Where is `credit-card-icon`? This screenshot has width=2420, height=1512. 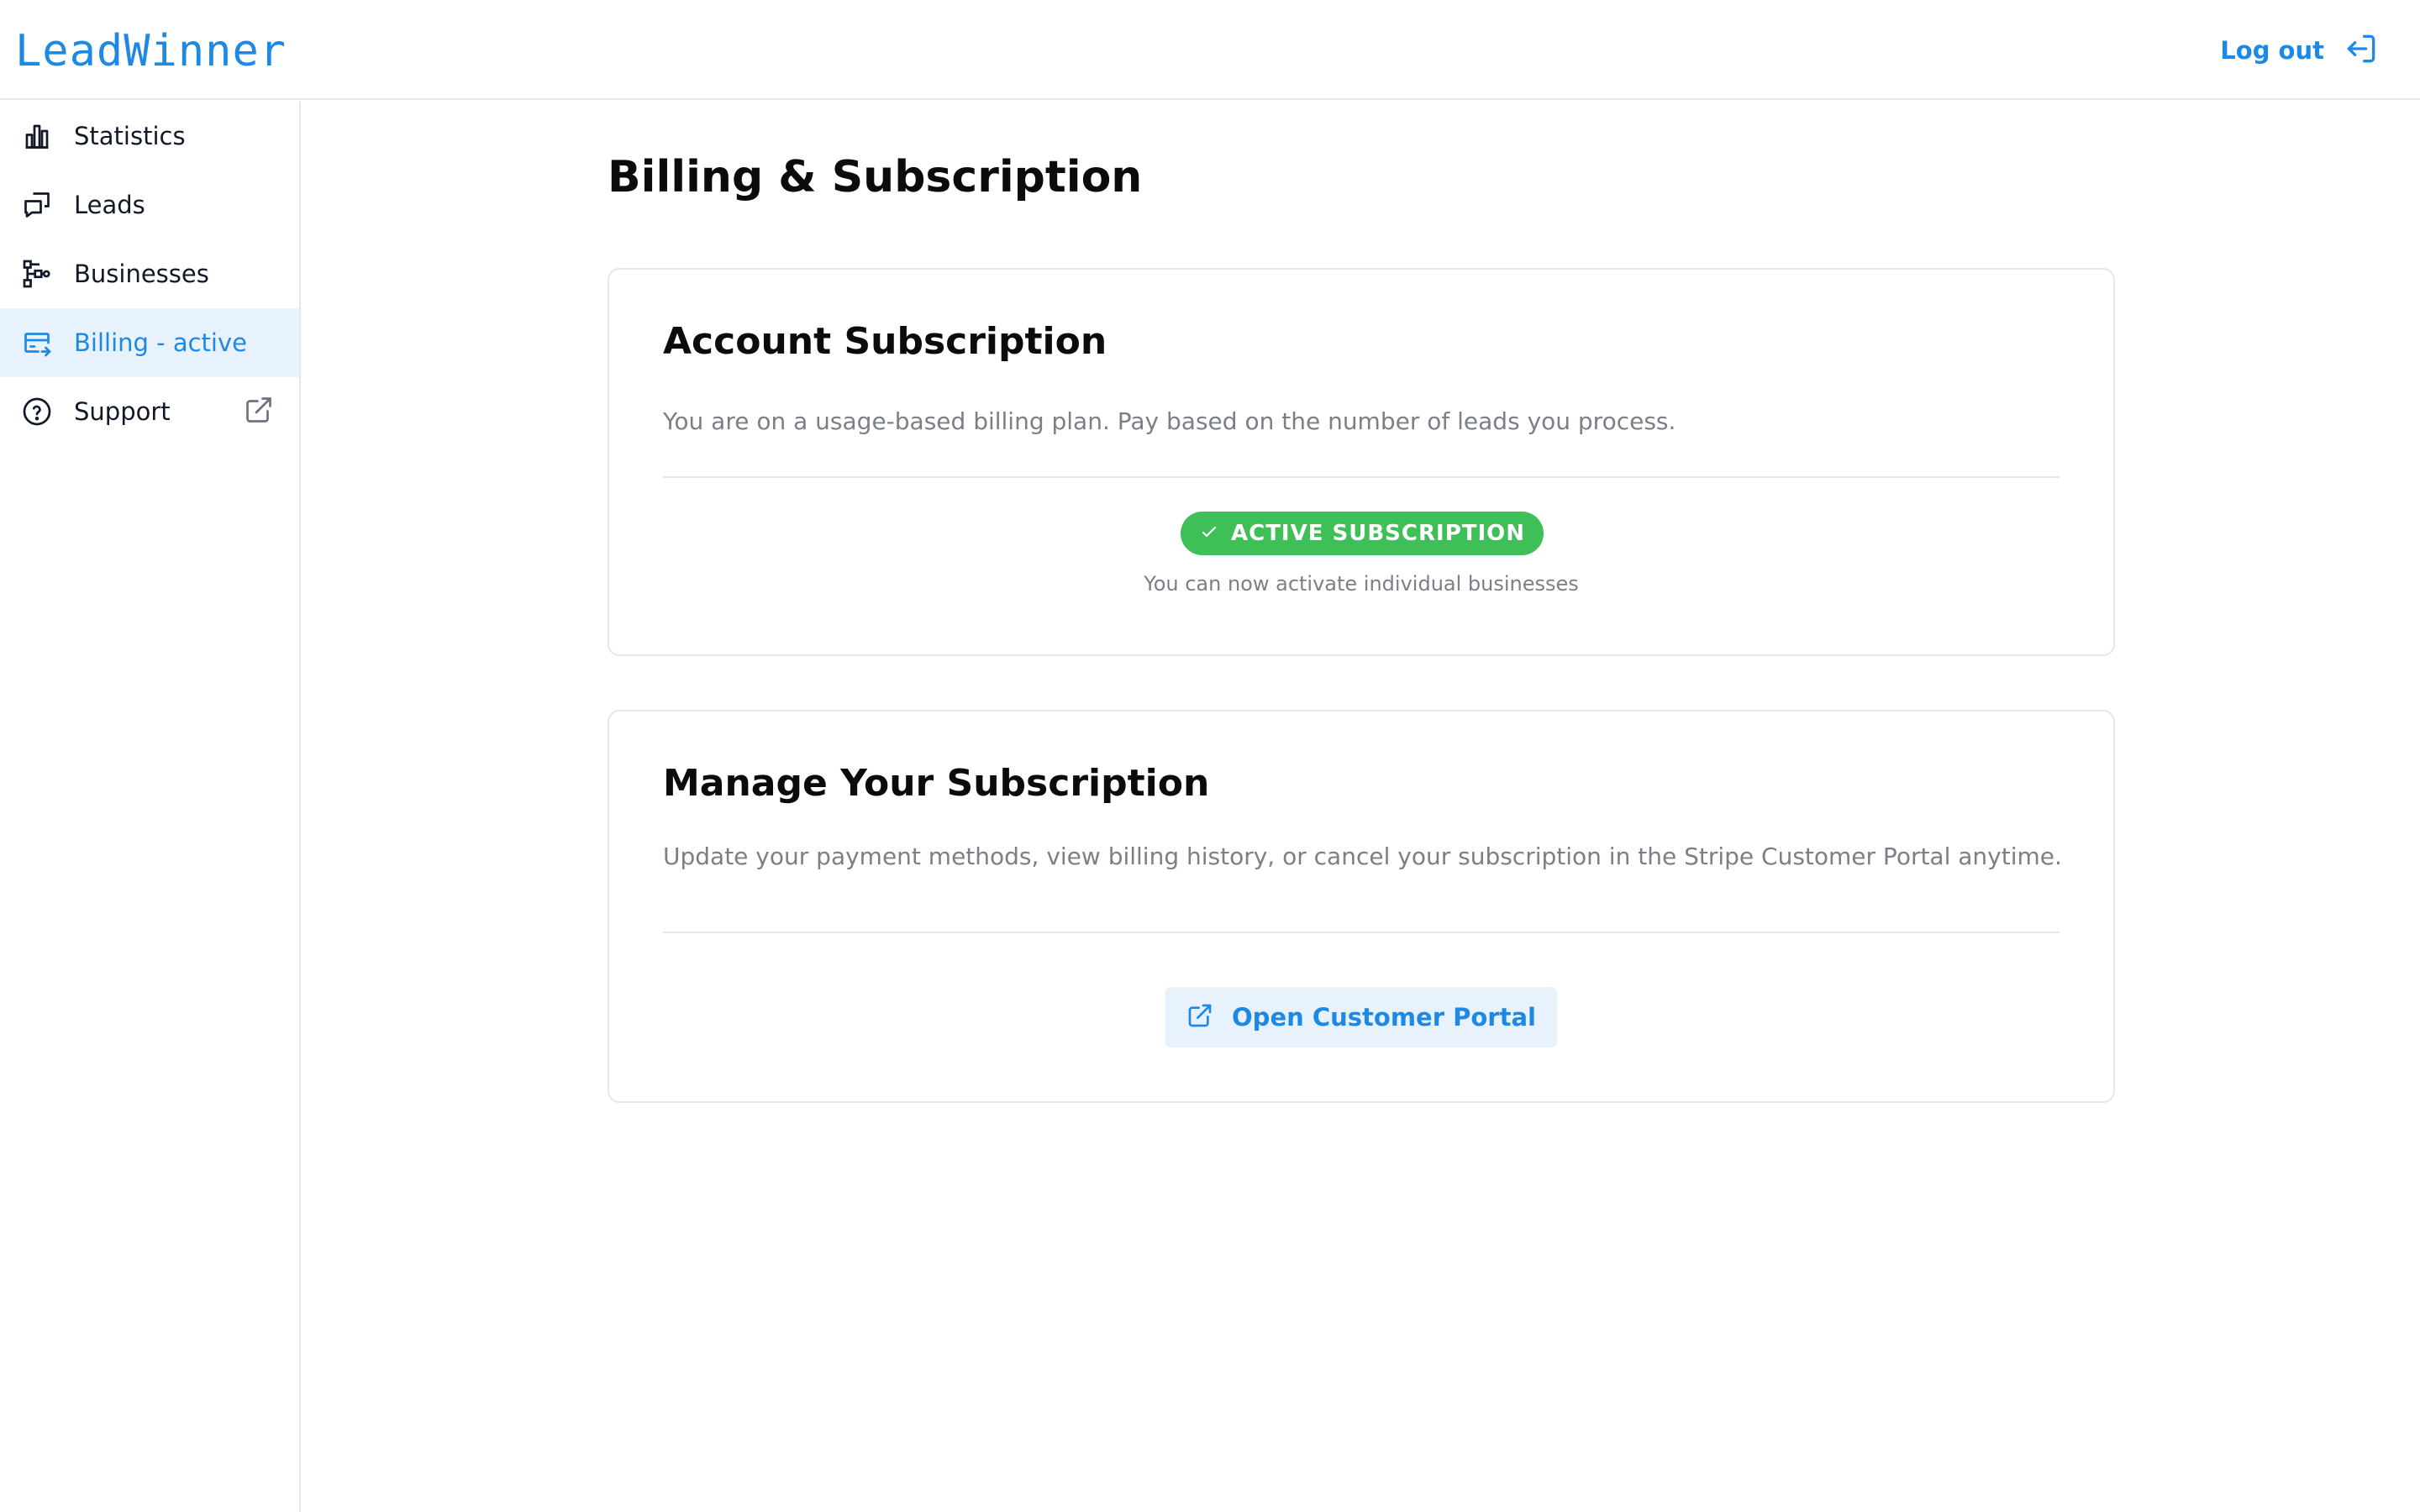
credit-card-icon is located at coordinates (37, 343).